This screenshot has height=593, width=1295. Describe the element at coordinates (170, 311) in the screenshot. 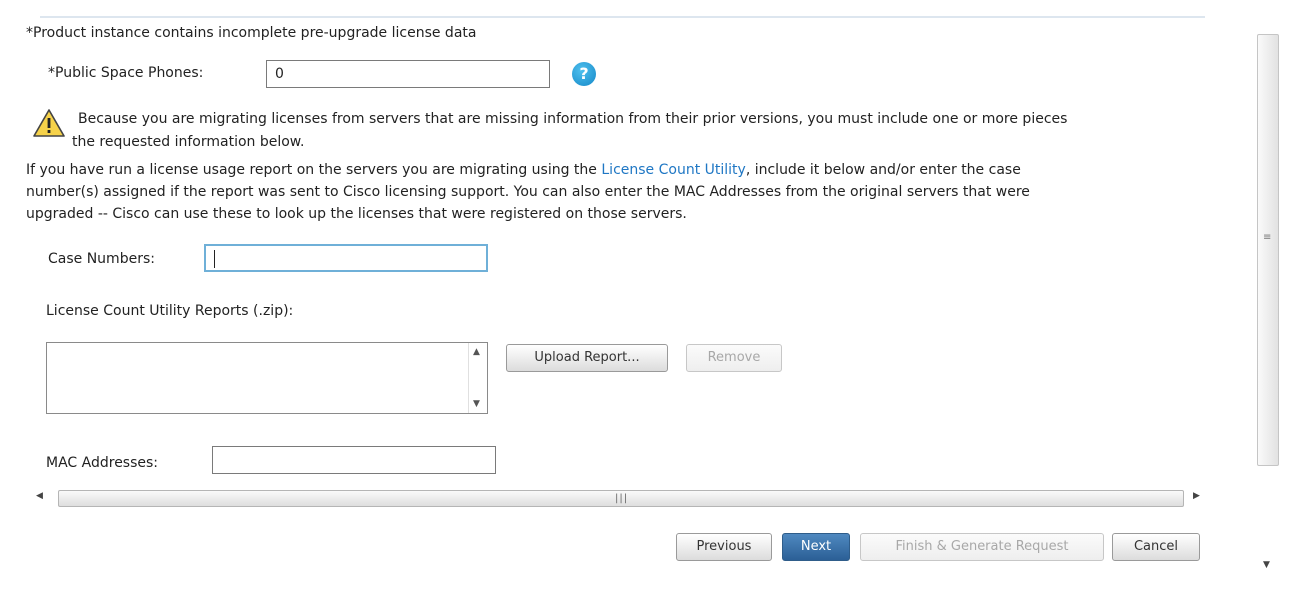

I see `reports-label: License Count Utility Reports (.zip):` at that location.